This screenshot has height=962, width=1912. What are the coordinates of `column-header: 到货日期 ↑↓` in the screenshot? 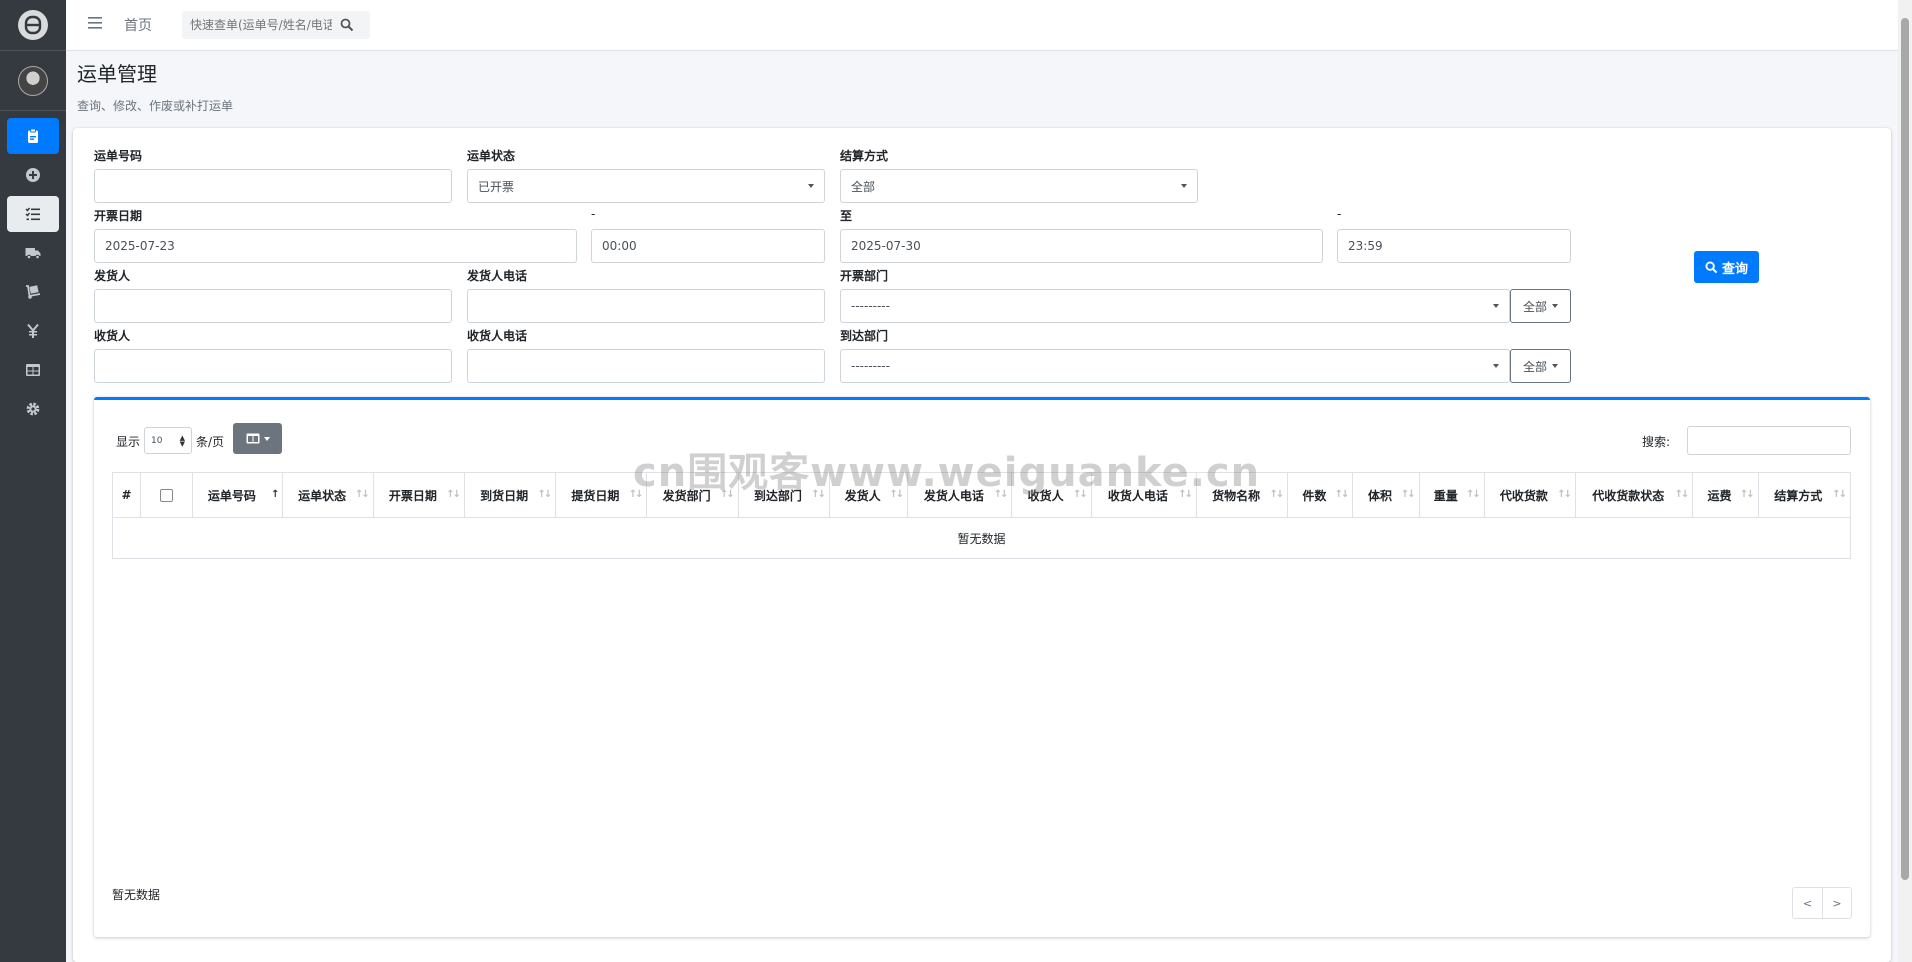 It's located at (510, 495).